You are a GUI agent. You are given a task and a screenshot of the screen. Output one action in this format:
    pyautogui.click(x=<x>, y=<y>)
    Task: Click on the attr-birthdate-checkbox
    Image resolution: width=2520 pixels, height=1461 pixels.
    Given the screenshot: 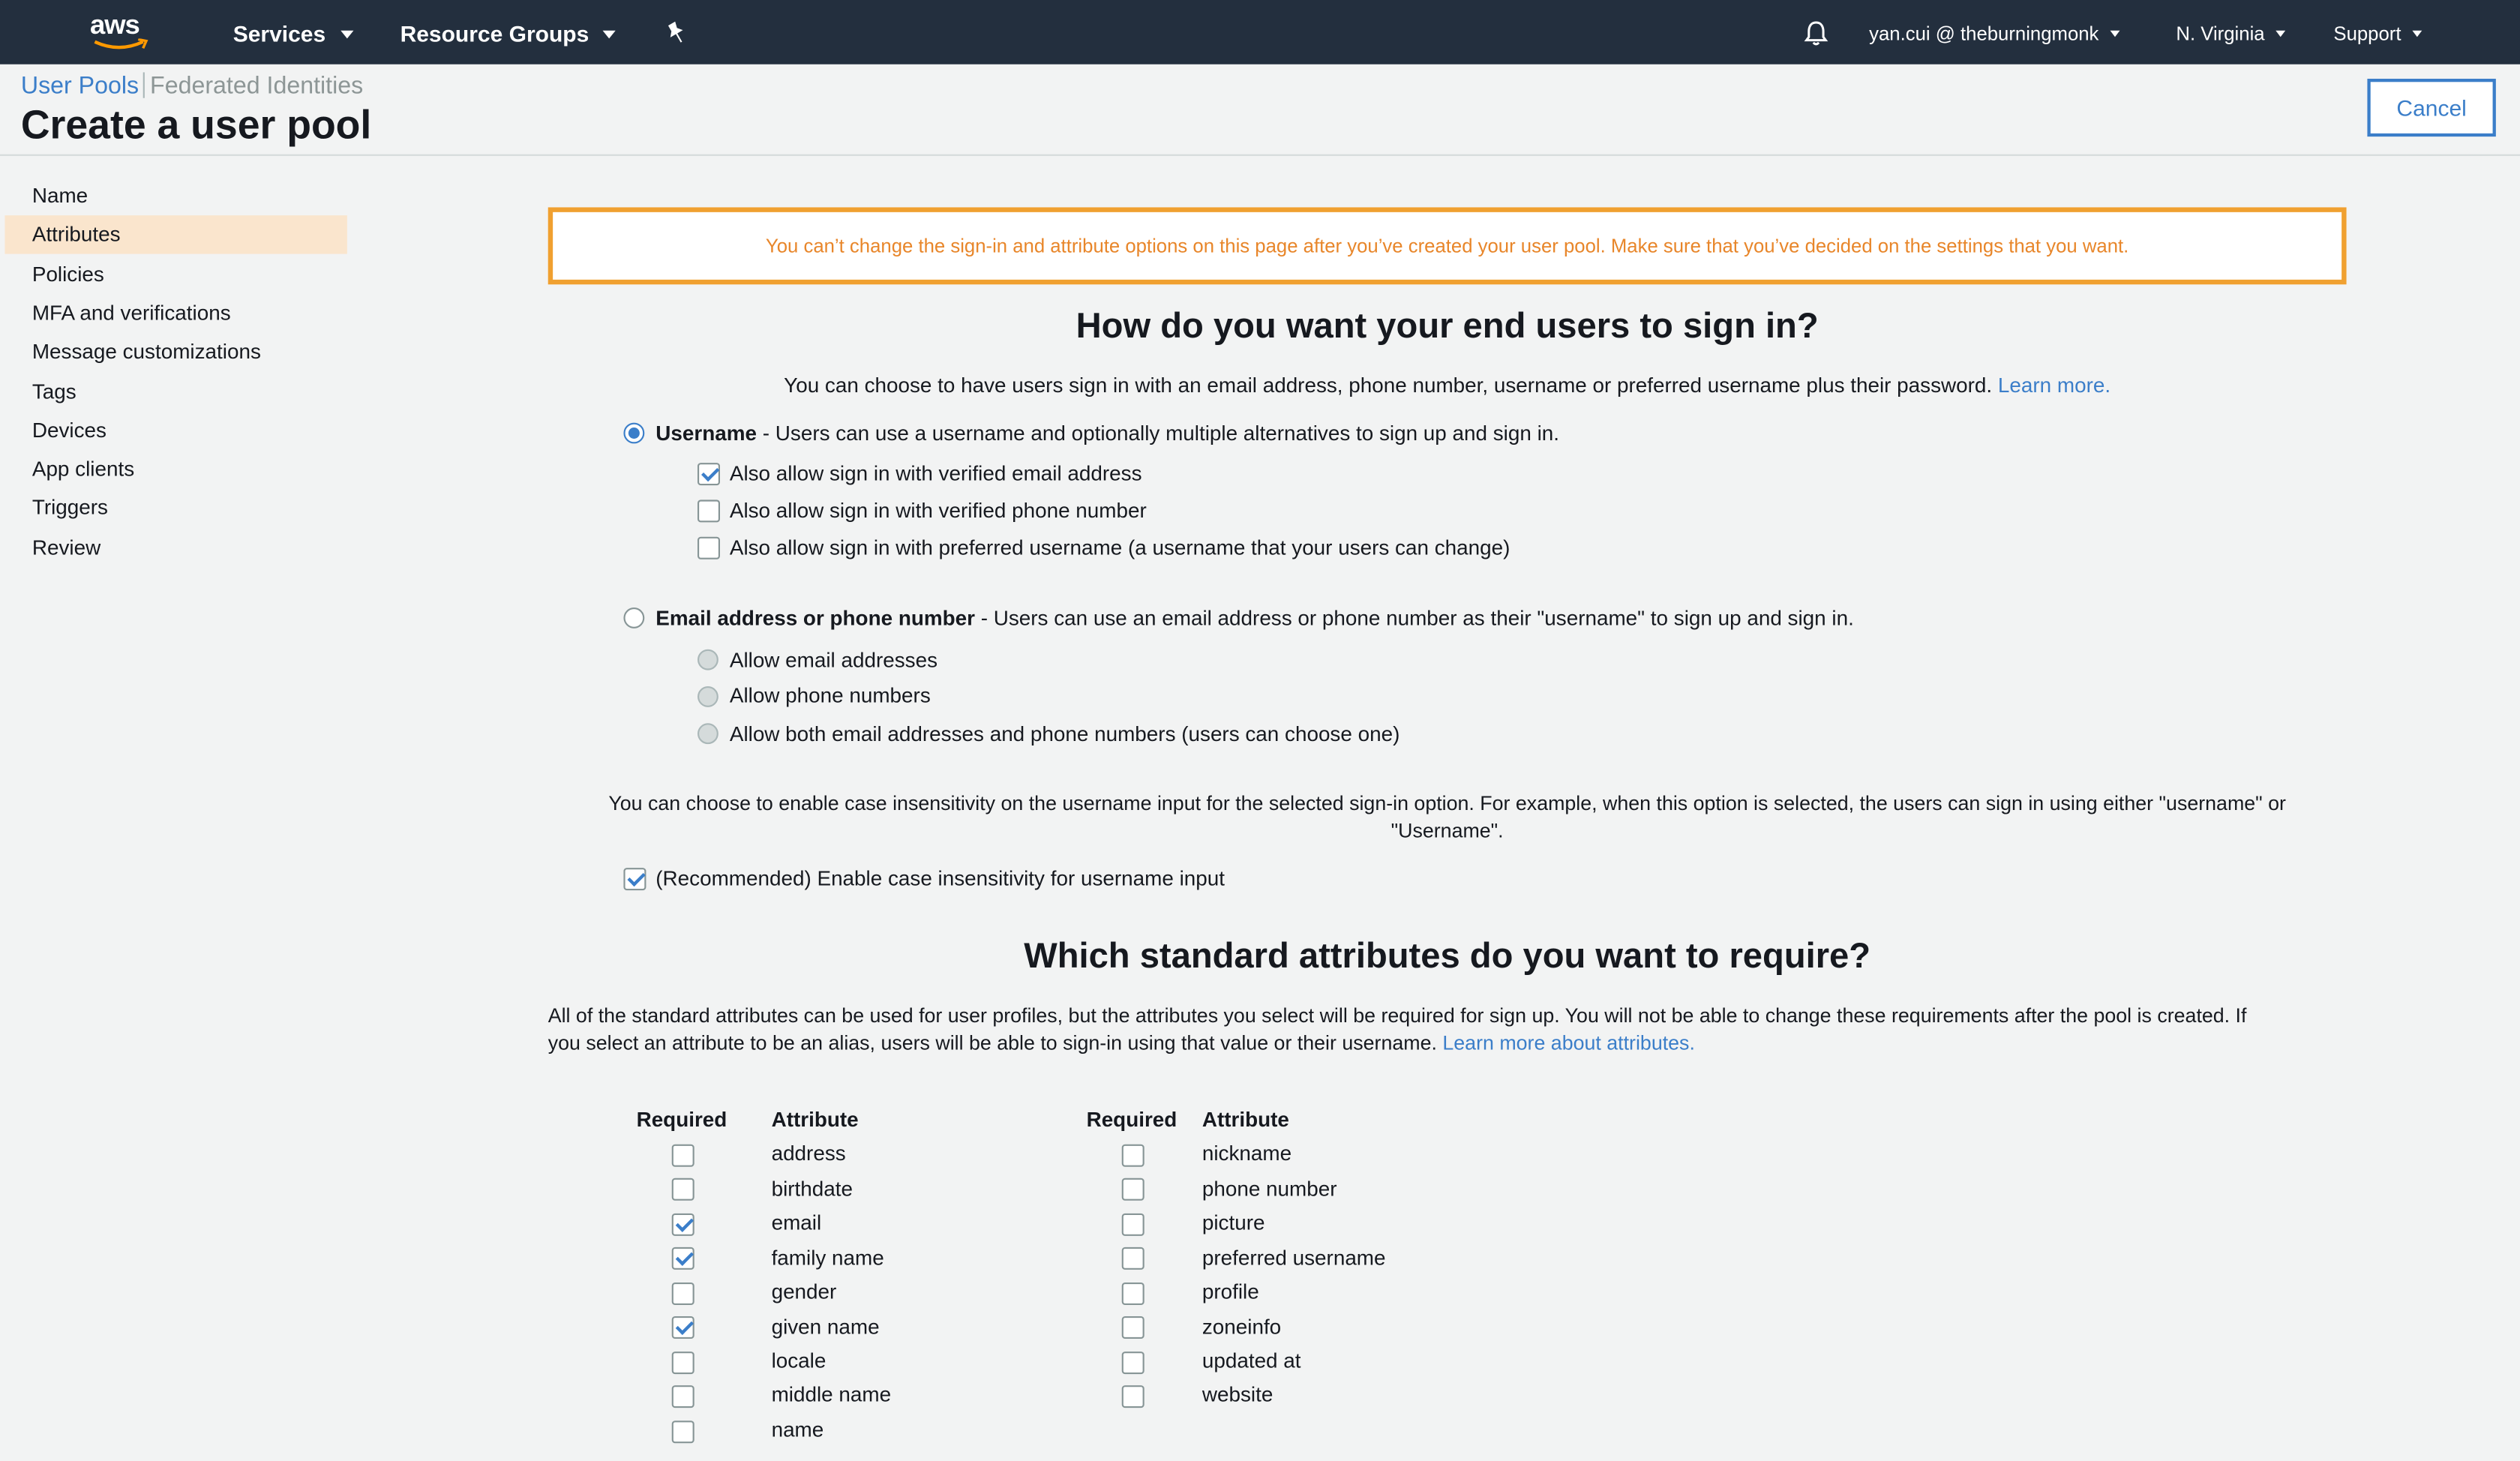 What is the action you would take?
    pyautogui.click(x=682, y=1189)
    